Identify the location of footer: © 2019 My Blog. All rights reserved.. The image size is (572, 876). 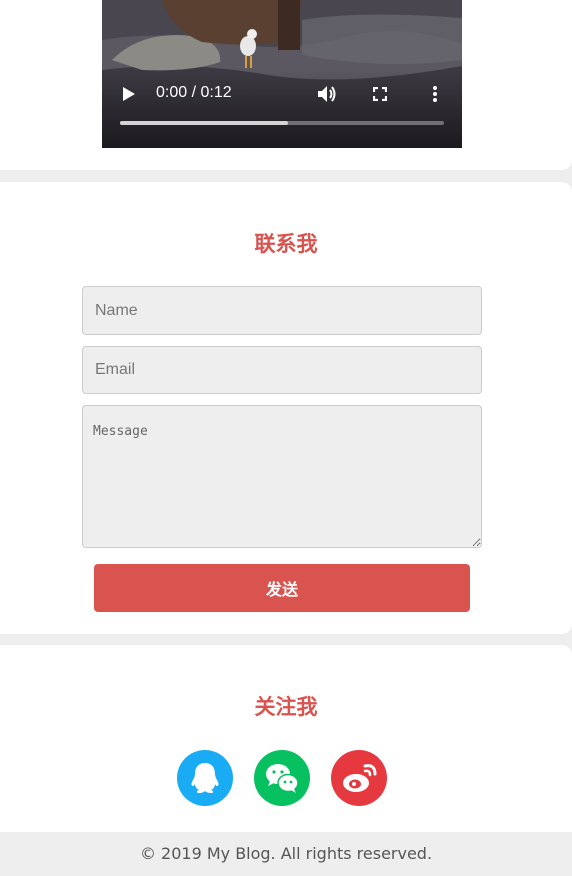
(286, 852).